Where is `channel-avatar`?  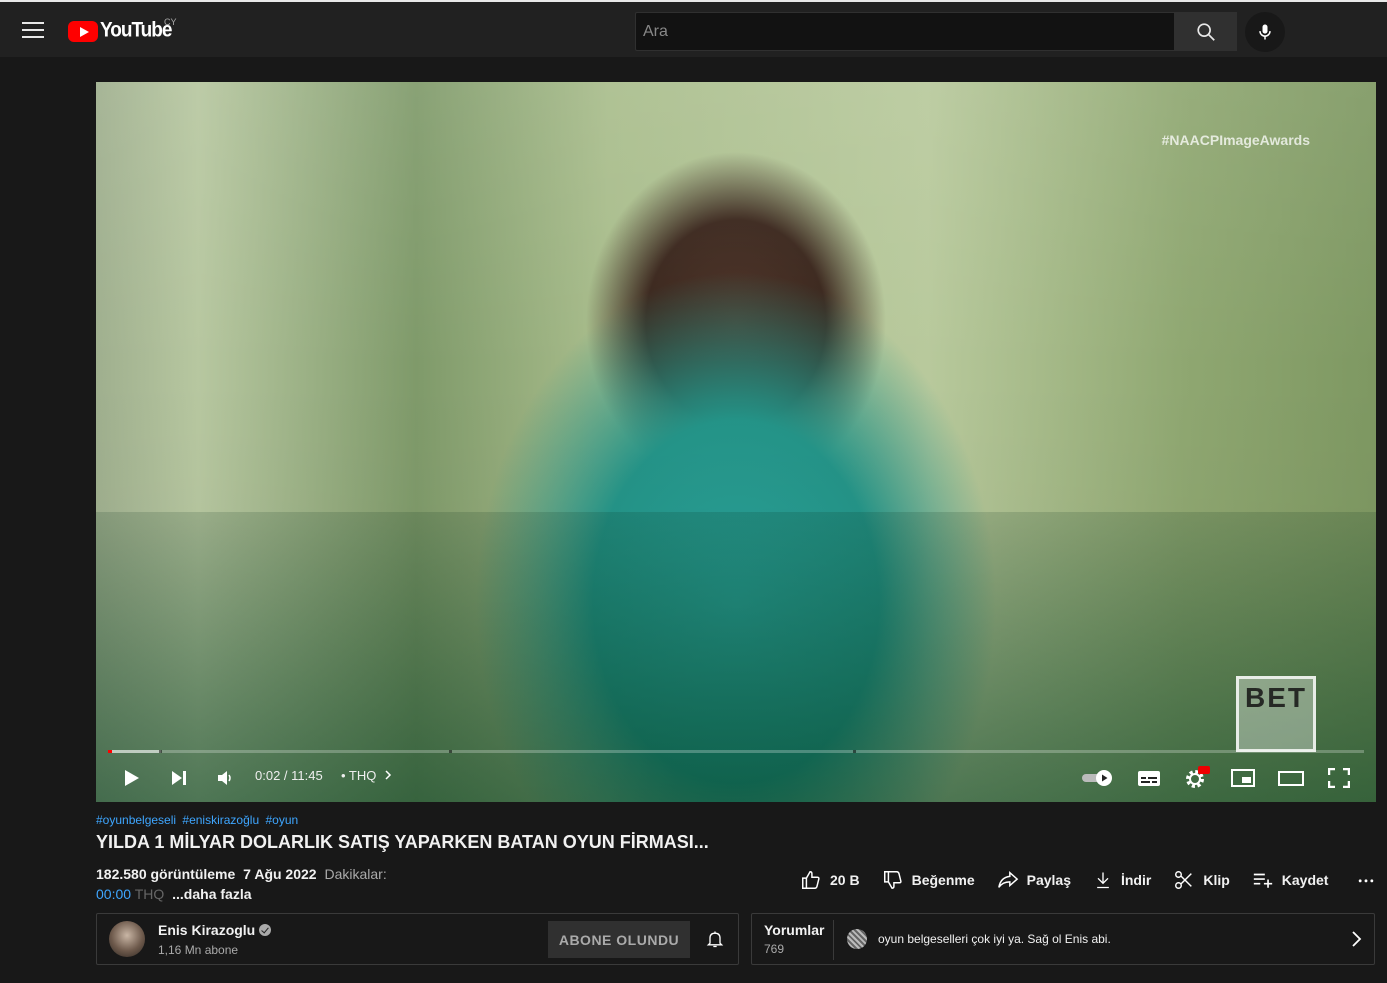
channel-avatar is located at coordinates (127, 939).